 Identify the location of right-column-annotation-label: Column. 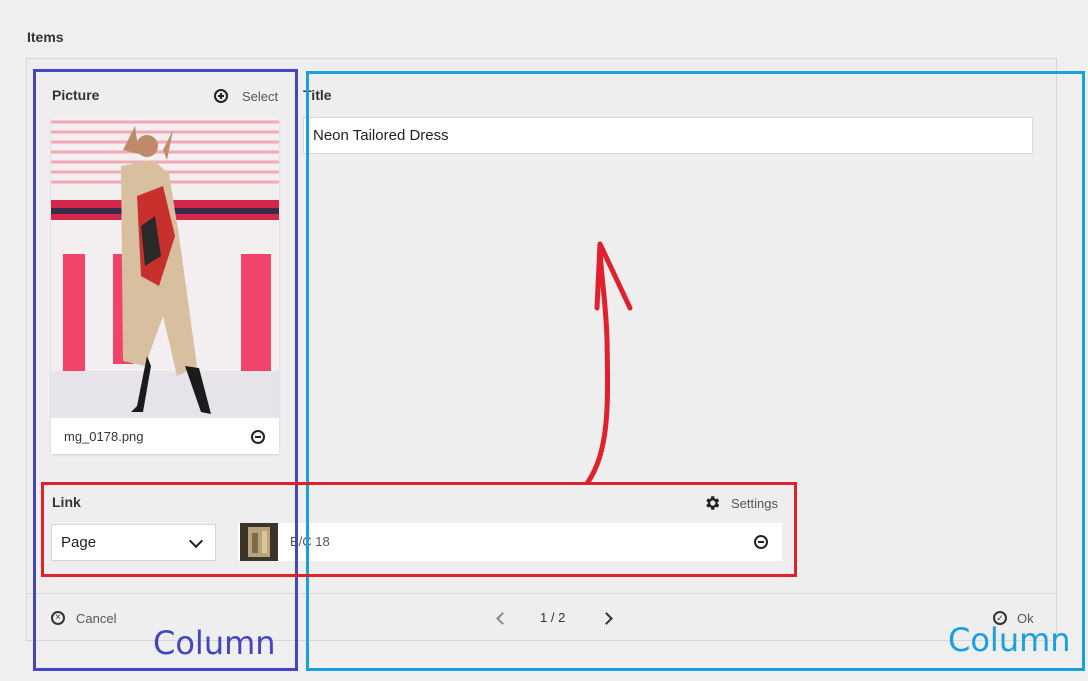
(1009, 640).